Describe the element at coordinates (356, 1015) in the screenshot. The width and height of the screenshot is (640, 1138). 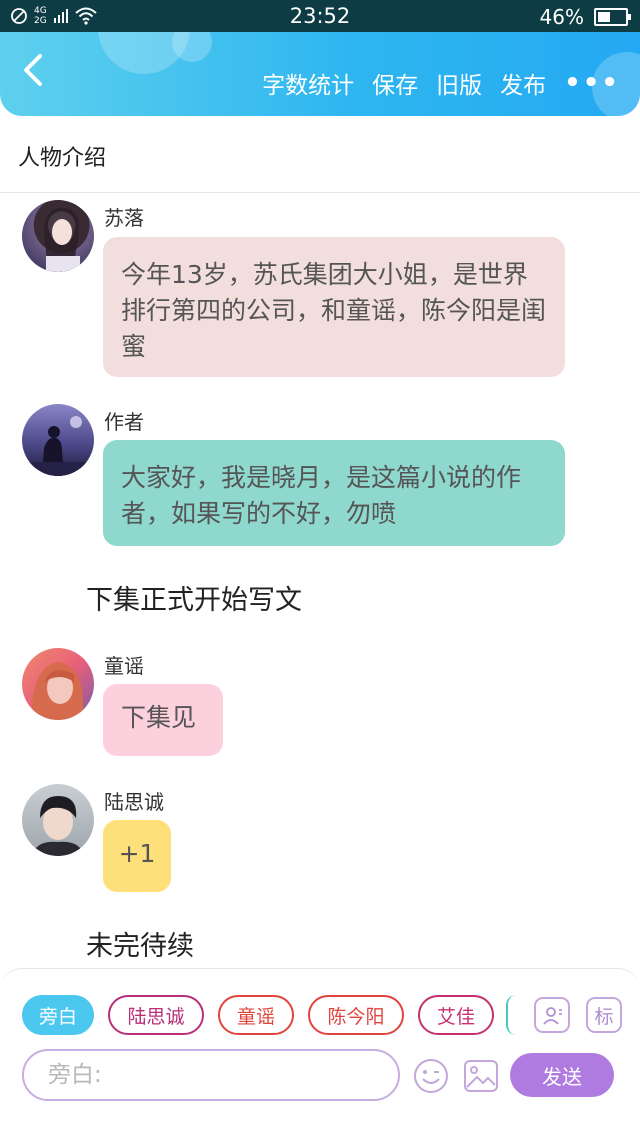
I see `role-chip-chenjinyang: 陈今阳` at that location.